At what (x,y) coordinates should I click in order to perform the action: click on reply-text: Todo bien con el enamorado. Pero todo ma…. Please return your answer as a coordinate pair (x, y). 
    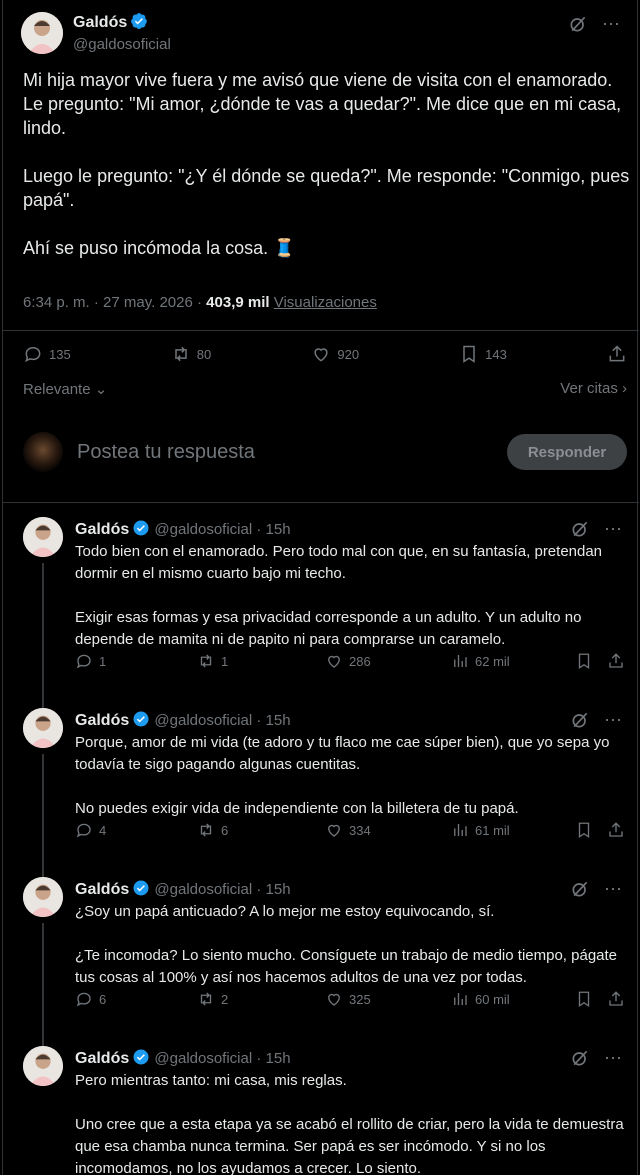
    Looking at the image, I should click on (352, 596).